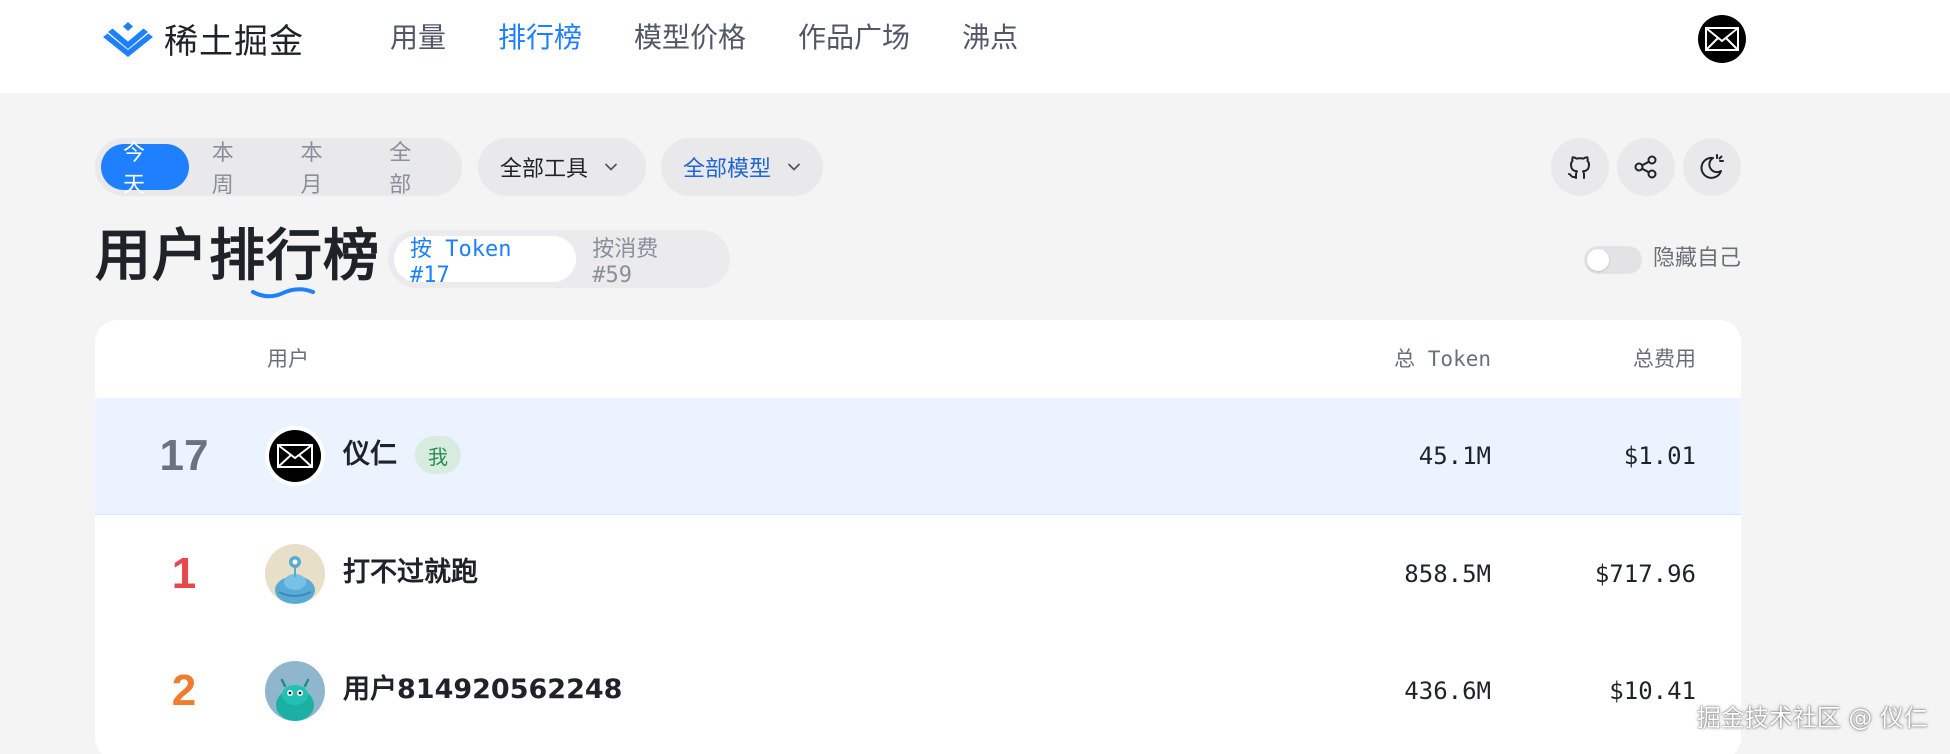  I want to click on column-cost: 总费用, so click(1664, 359).